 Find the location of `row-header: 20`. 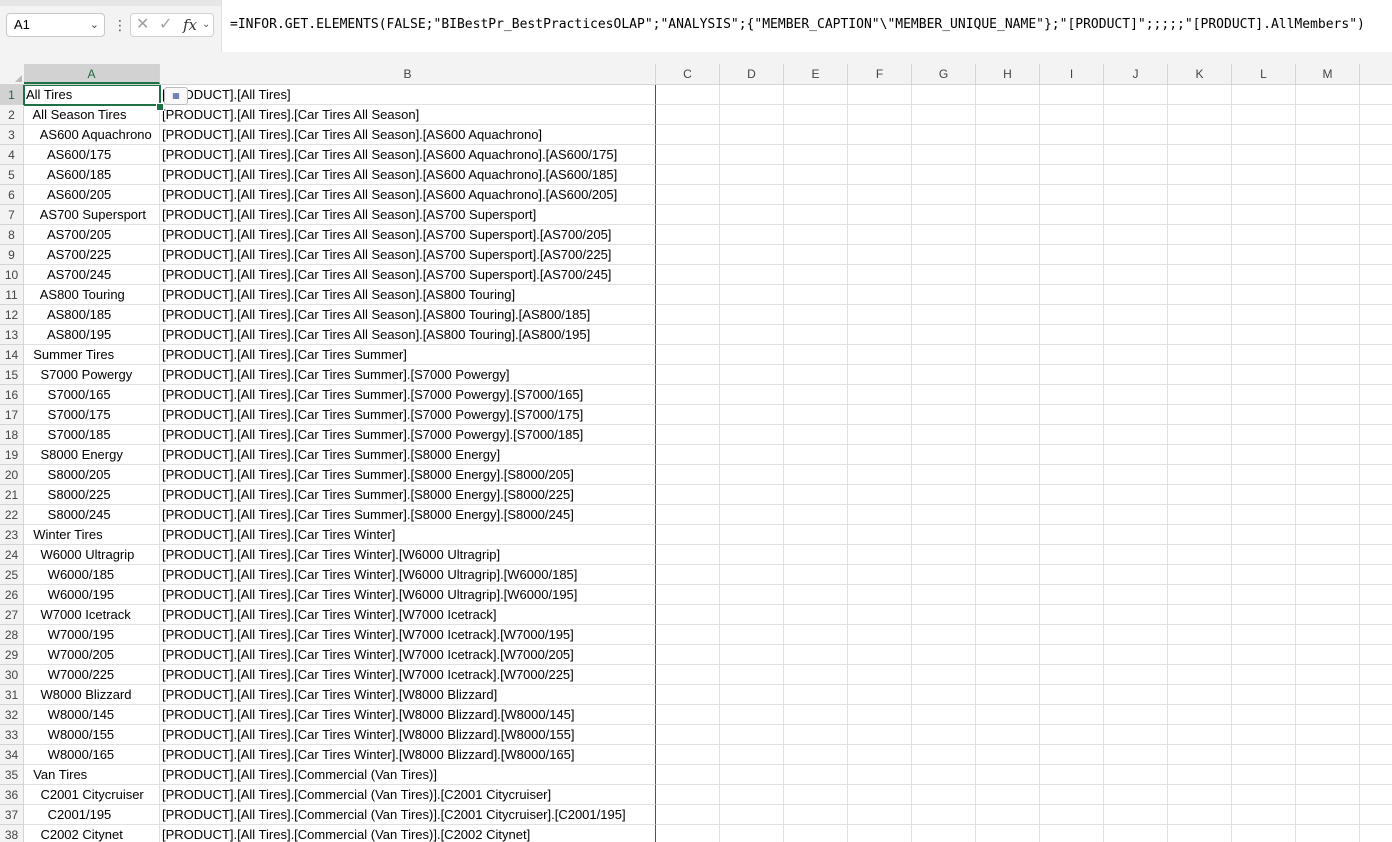

row-header: 20 is located at coordinates (12, 475).